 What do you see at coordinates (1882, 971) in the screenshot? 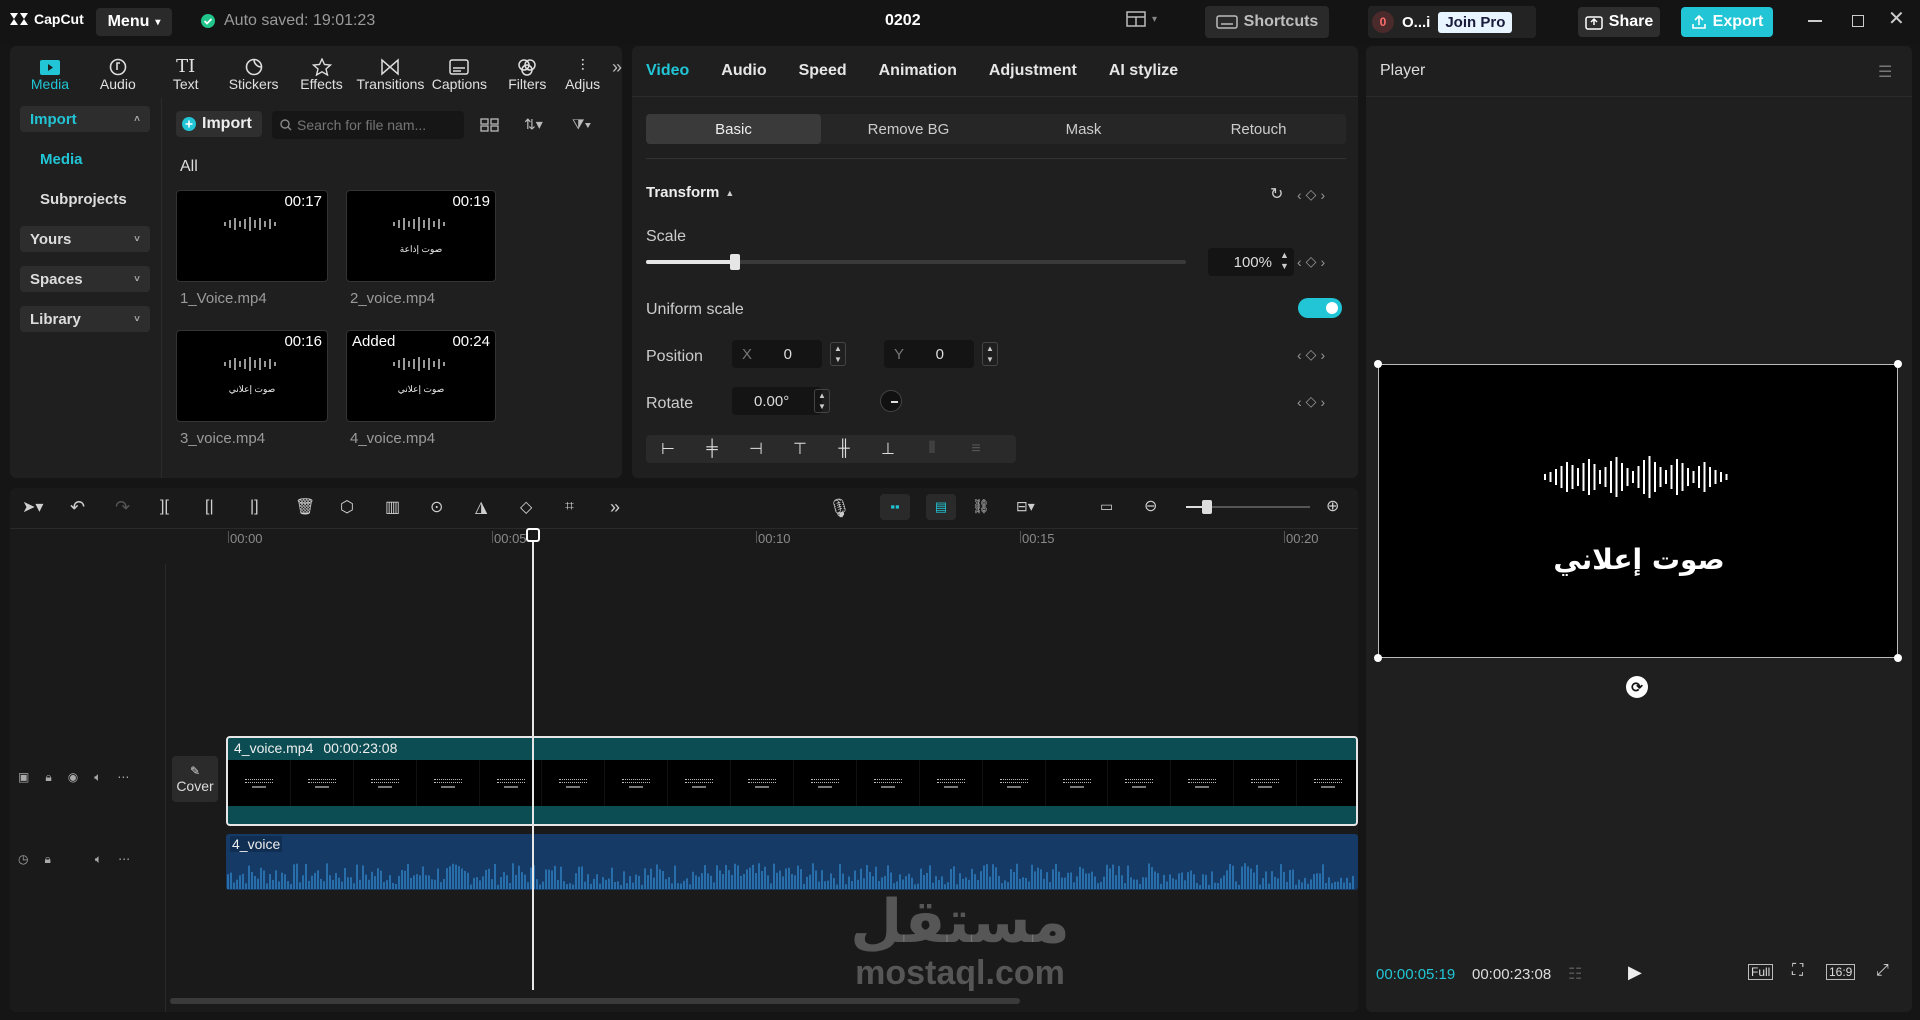
I see `fullscreen-icon: ⤢` at bounding box center [1882, 971].